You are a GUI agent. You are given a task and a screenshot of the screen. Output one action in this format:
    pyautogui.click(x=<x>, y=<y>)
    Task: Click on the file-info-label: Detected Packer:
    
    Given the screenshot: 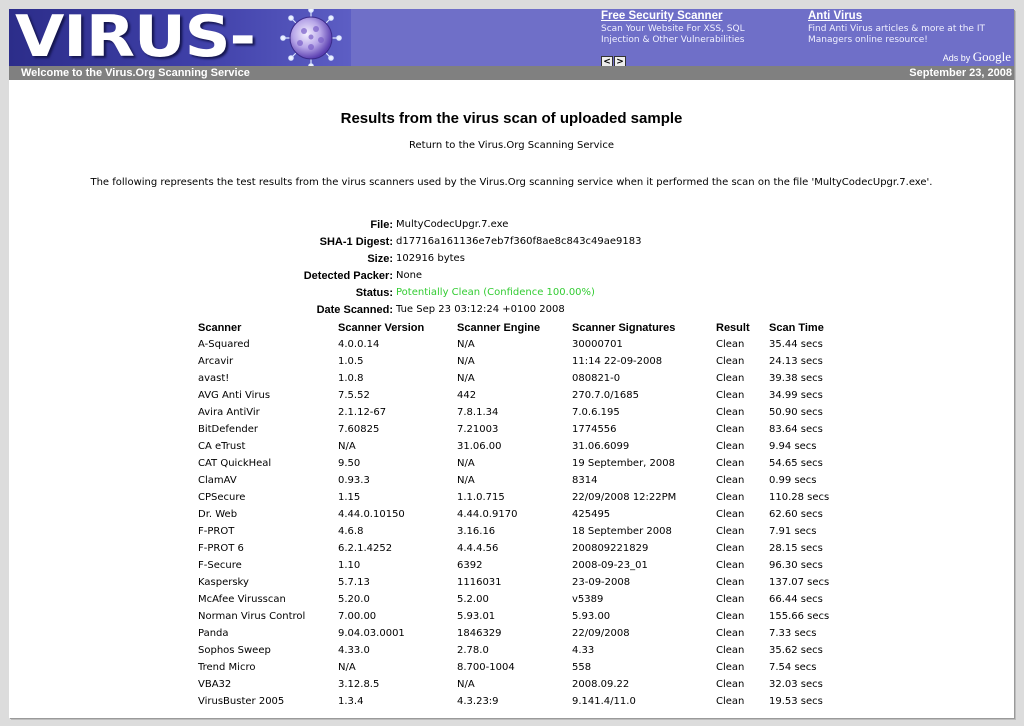 What is the action you would take?
    pyautogui.click(x=348, y=275)
    